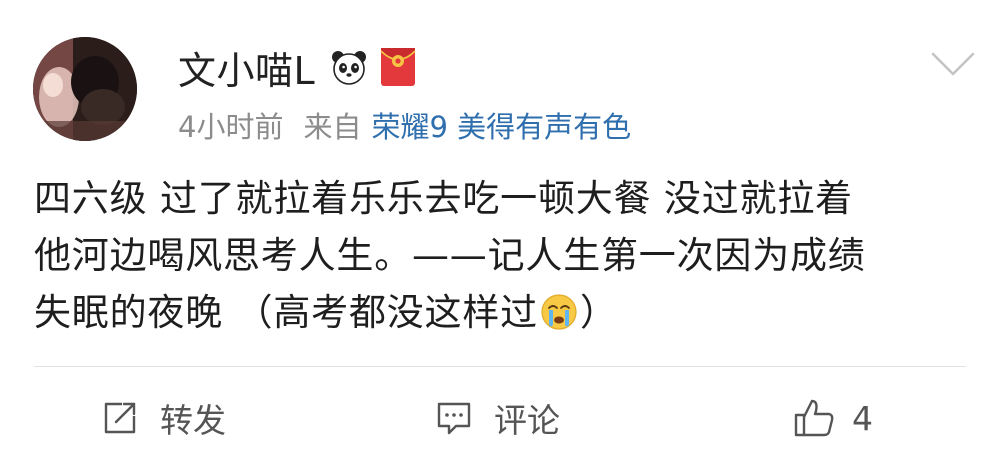  Describe the element at coordinates (559, 312) in the screenshot. I see `crying-face-icon` at that location.